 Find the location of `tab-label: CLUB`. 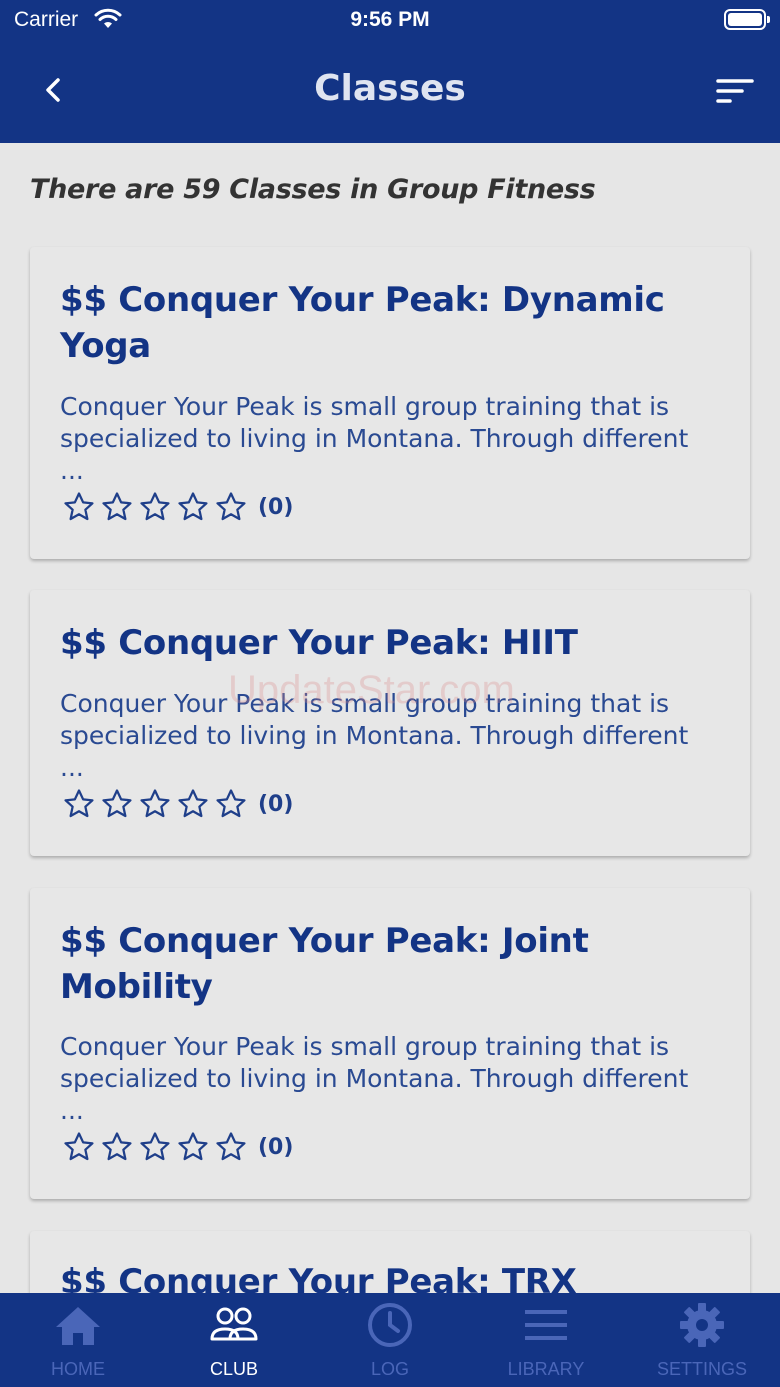

tab-label: CLUB is located at coordinates (233, 1369).